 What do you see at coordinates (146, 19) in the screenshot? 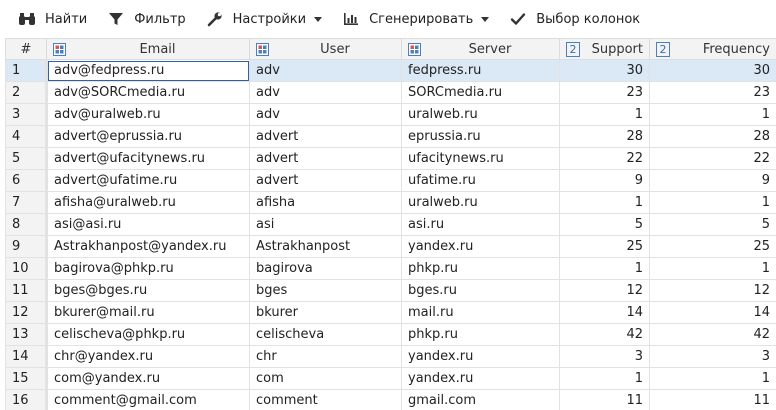
I see `filter-button: Фильтр` at bounding box center [146, 19].